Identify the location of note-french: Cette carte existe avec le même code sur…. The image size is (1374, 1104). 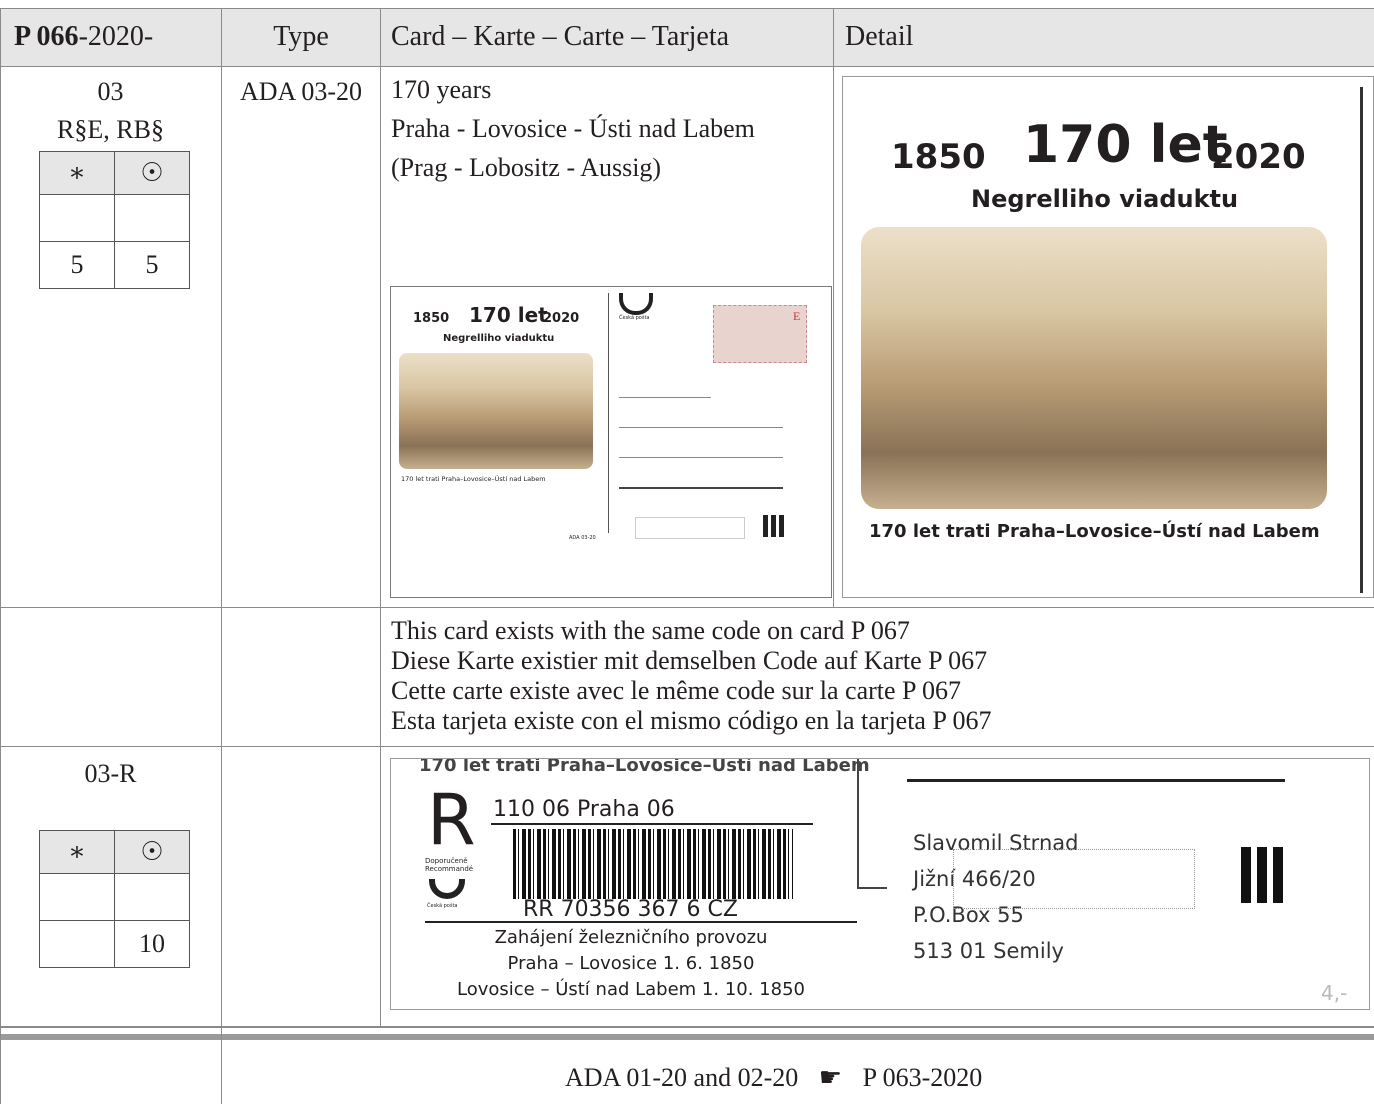
(676, 690).